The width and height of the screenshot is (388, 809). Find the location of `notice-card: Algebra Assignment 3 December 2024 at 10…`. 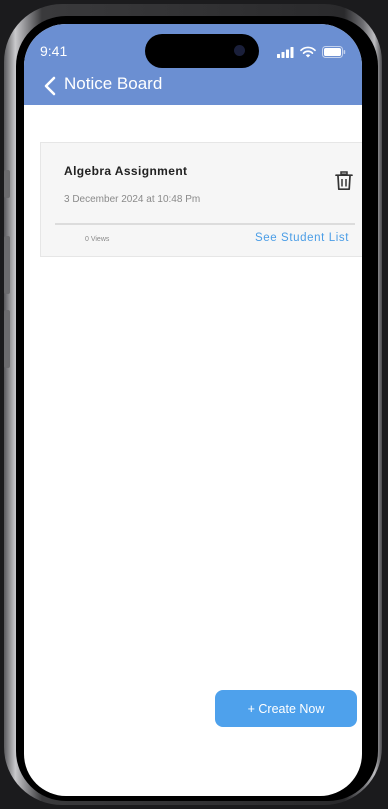

notice-card: Algebra Assignment 3 December 2024 at 10… is located at coordinates (201, 199).